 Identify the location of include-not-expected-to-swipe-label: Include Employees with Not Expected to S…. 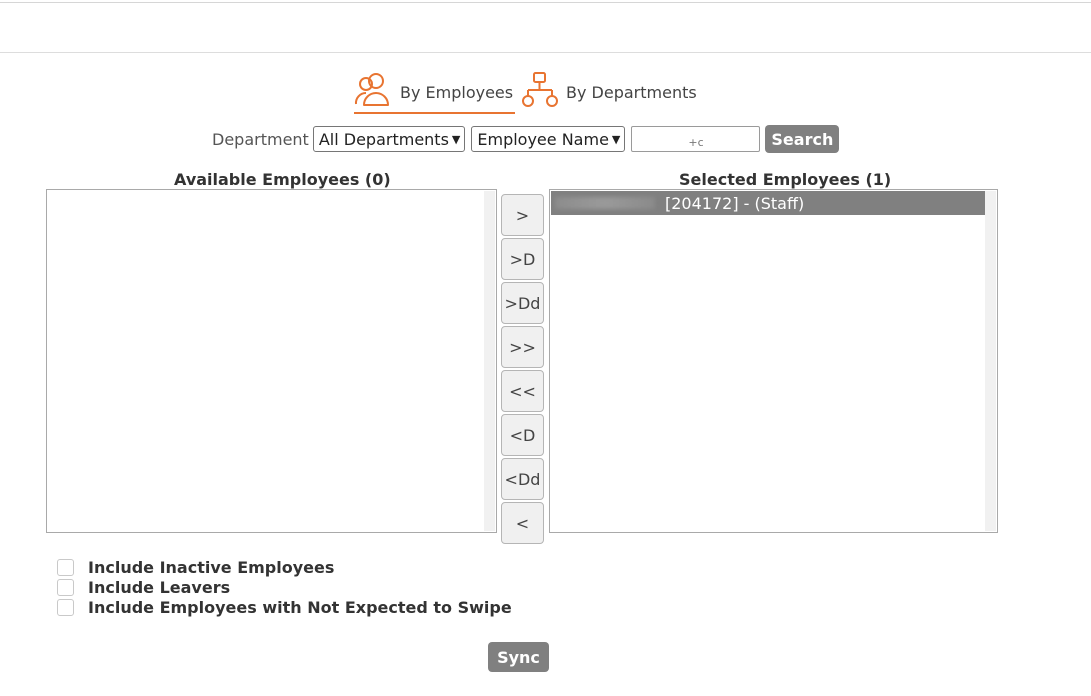
(300, 607).